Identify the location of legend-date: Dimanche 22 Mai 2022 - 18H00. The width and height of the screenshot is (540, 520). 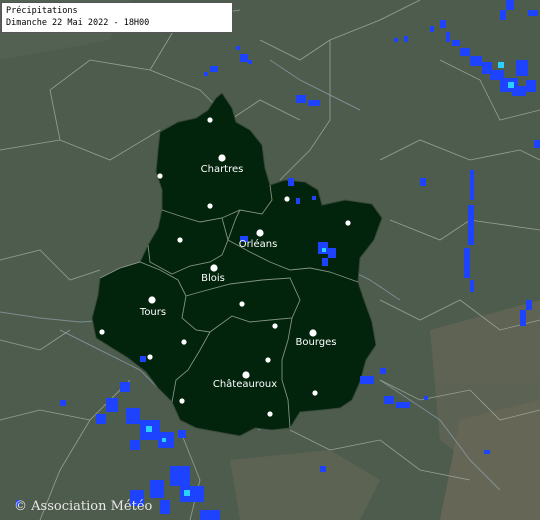
(78, 23).